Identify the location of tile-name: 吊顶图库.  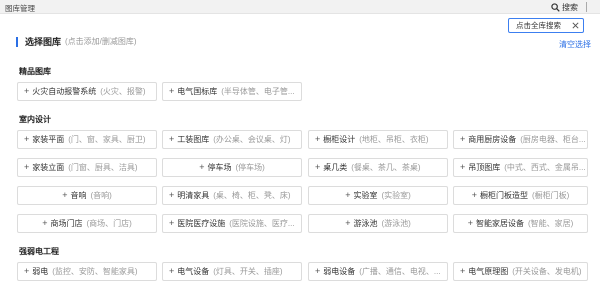
(484, 167).